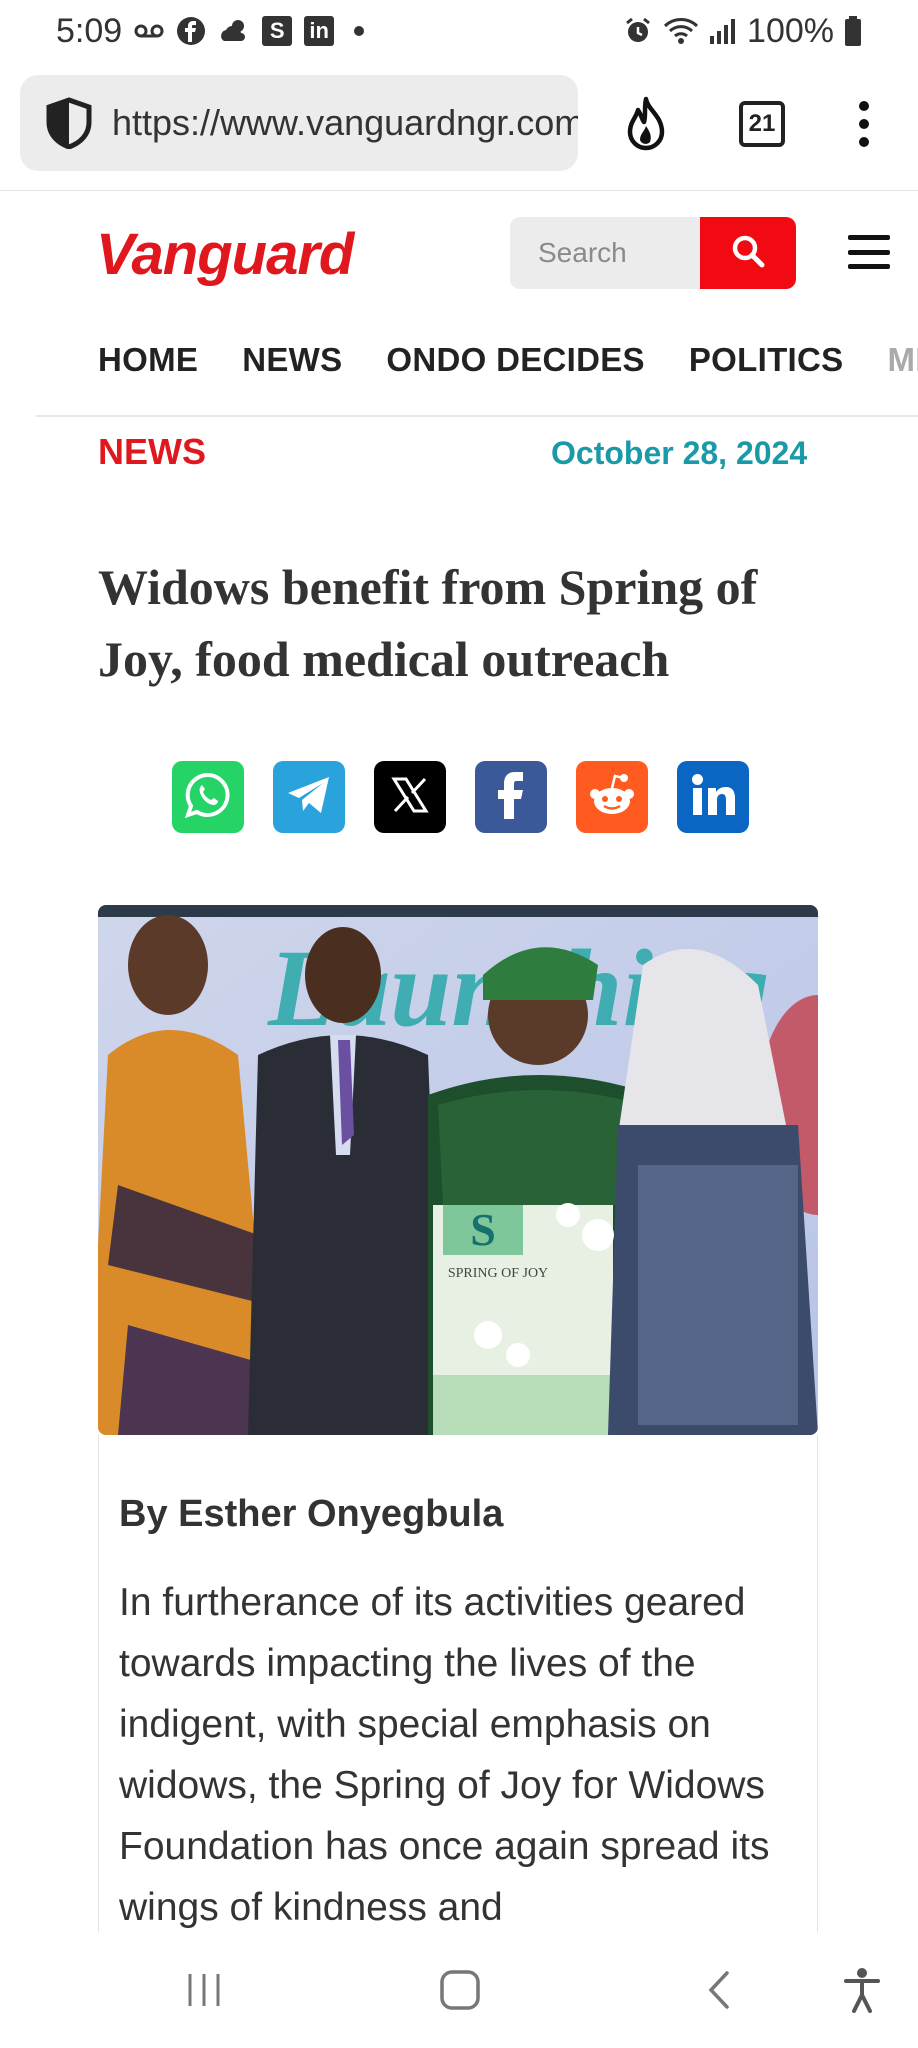  What do you see at coordinates (460, 797) in the screenshot?
I see `share-bar` at bounding box center [460, 797].